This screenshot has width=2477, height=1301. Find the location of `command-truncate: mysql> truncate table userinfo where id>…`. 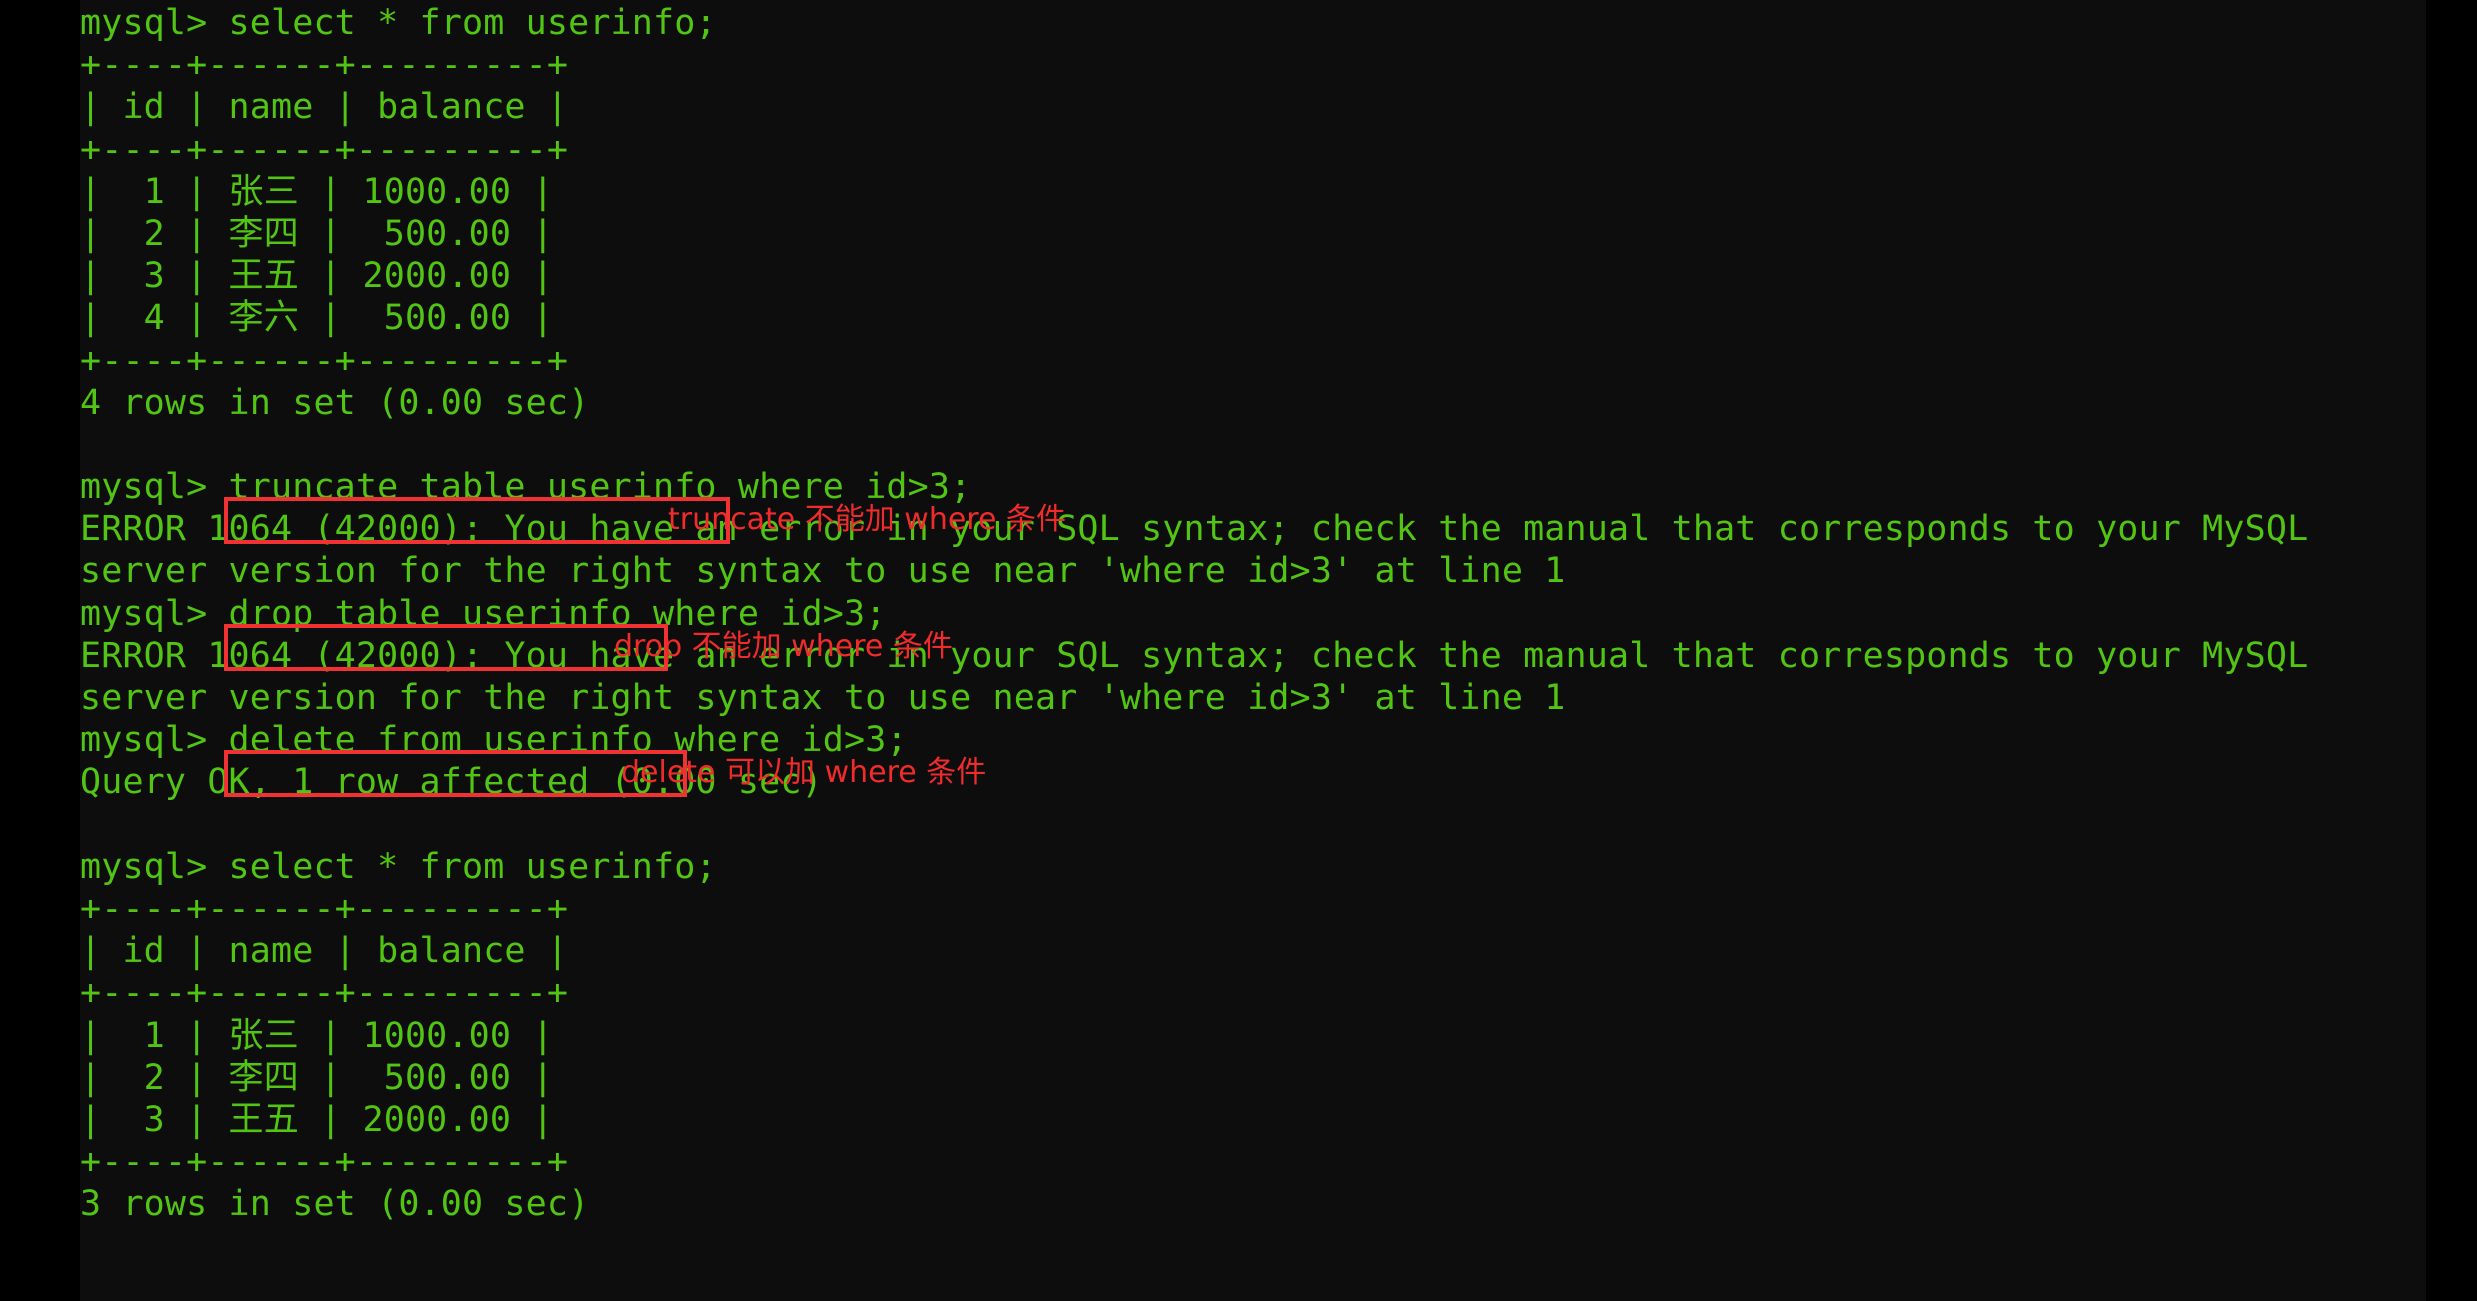

command-truncate: mysql> truncate table userinfo where id>… is located at coordinates (526, 487).